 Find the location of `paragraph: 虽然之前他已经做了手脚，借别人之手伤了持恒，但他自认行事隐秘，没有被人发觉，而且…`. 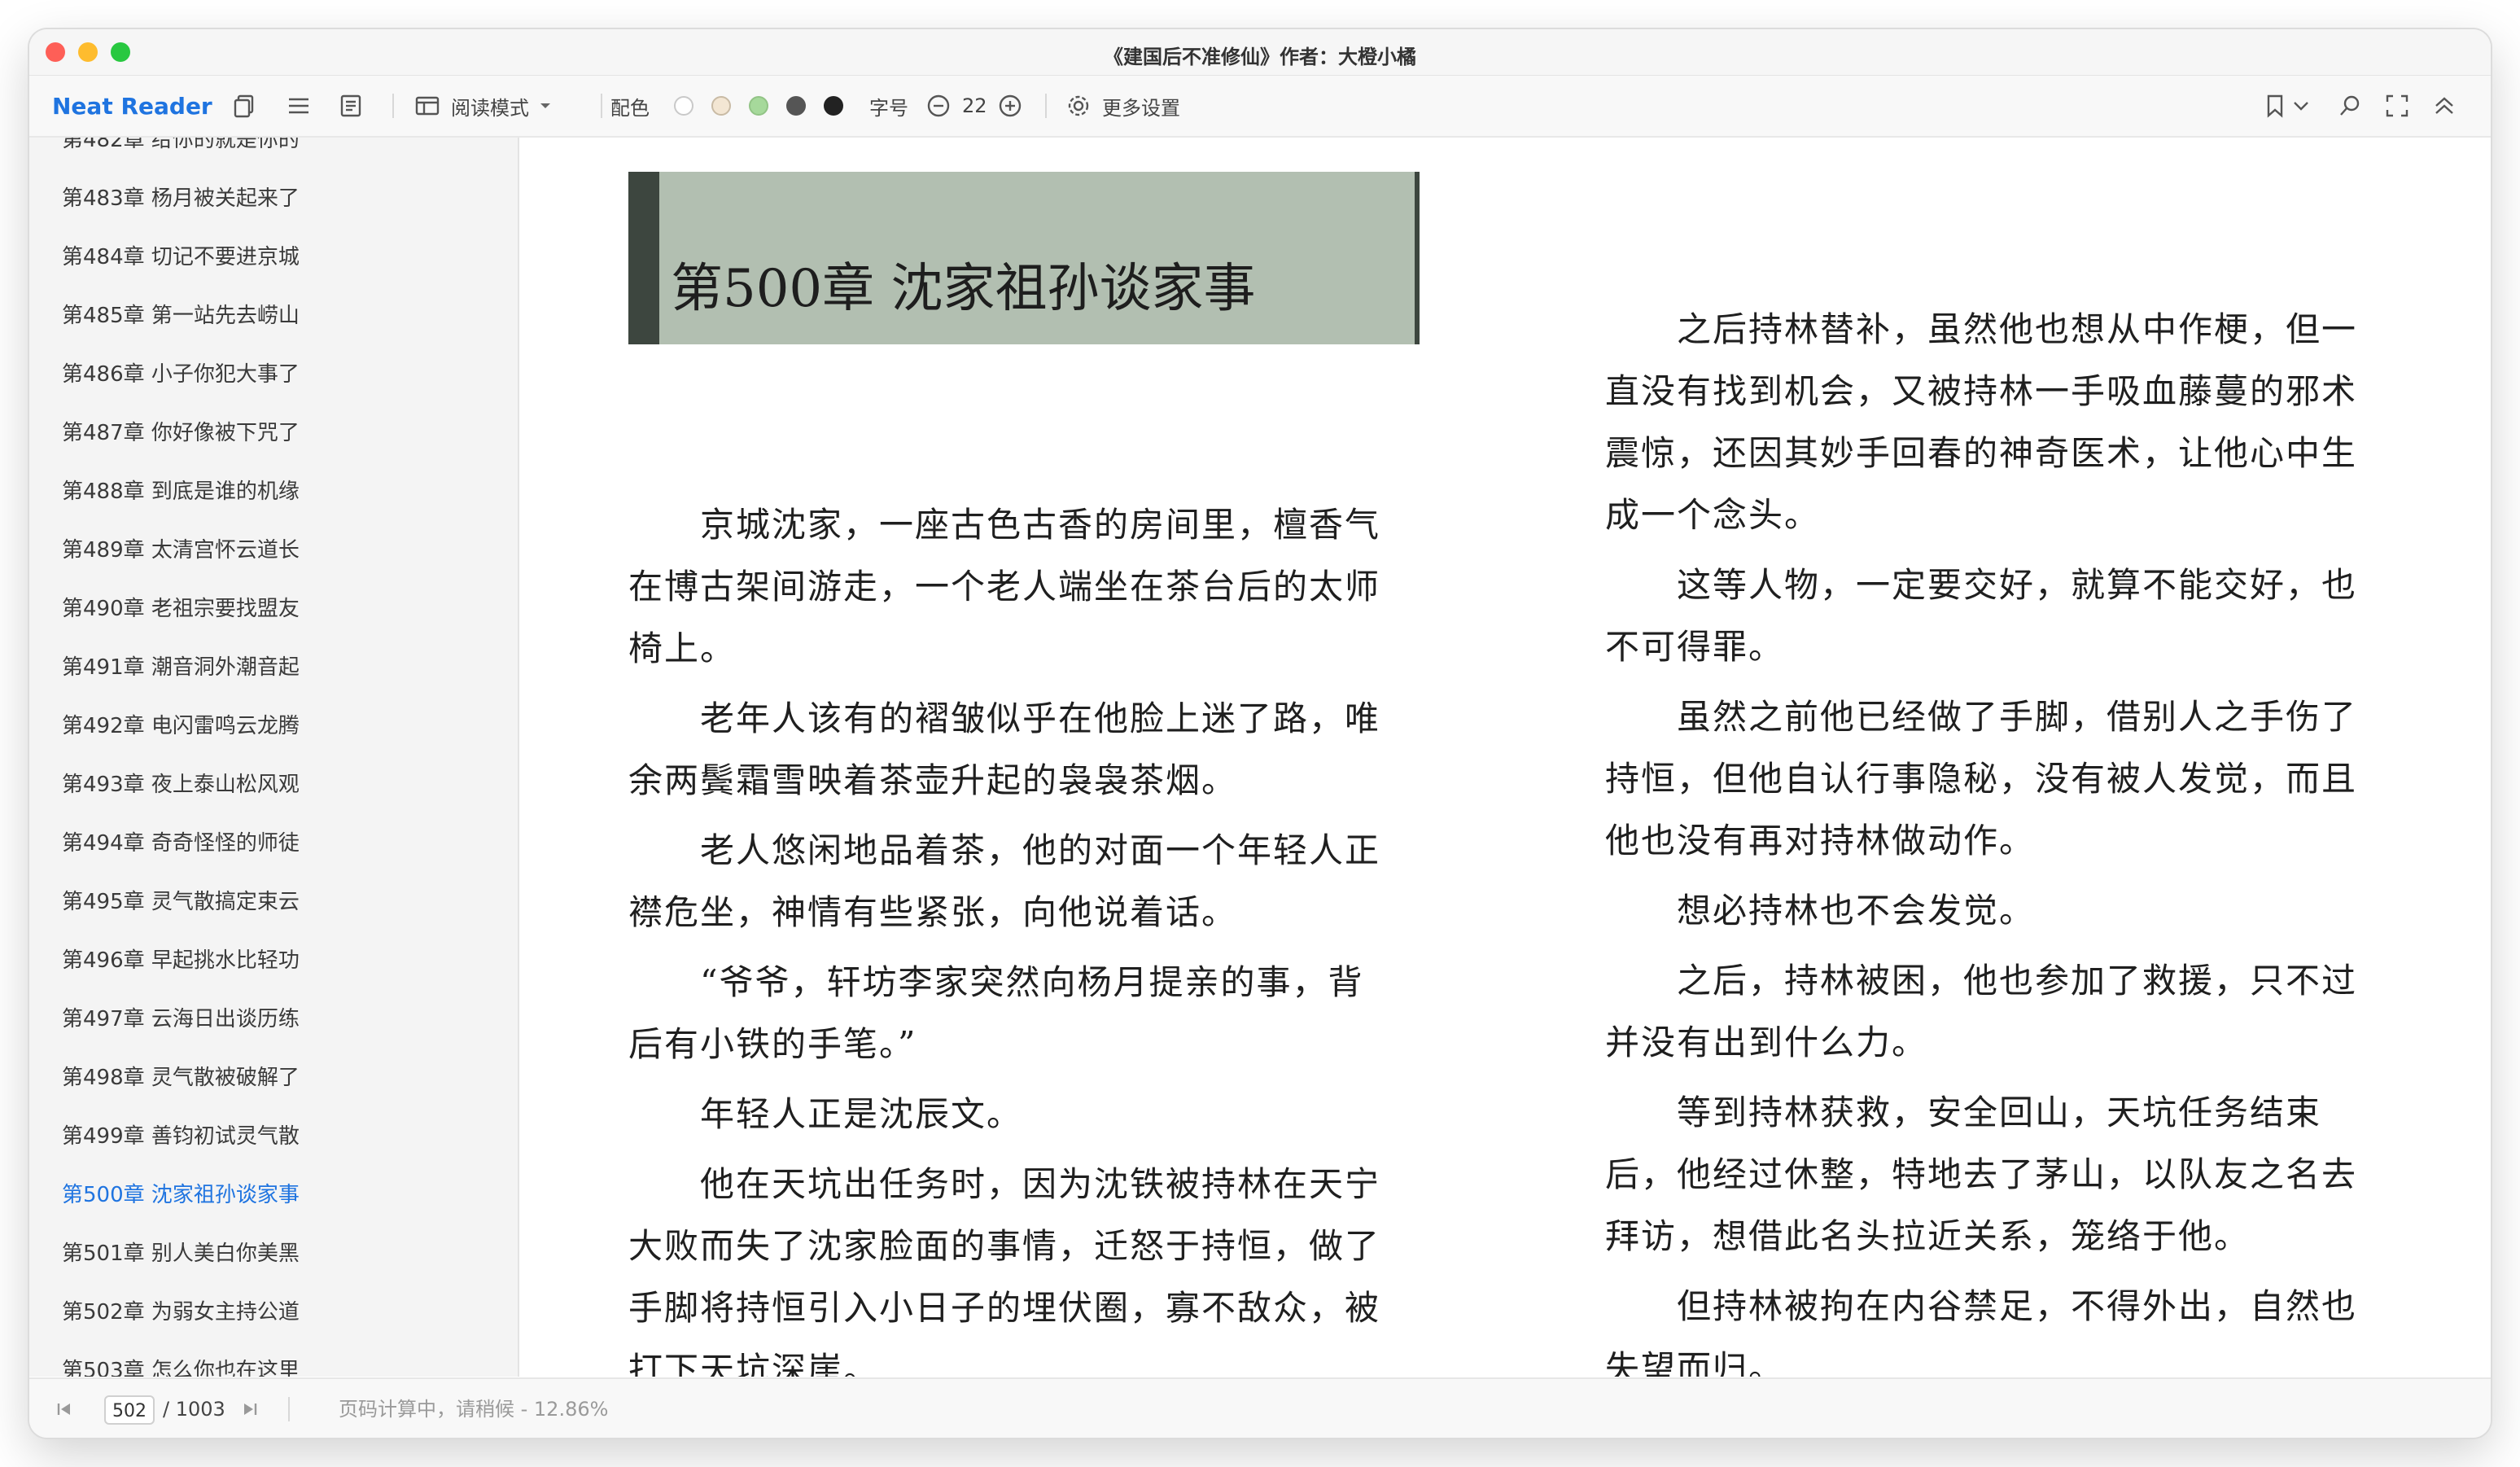

paragraph: 虽然之前他已经做了手脚，借别人之手伤了持恒，但他自认行事隐秘，没有被人发觉，而且… is located at coordinates (1982, 778).